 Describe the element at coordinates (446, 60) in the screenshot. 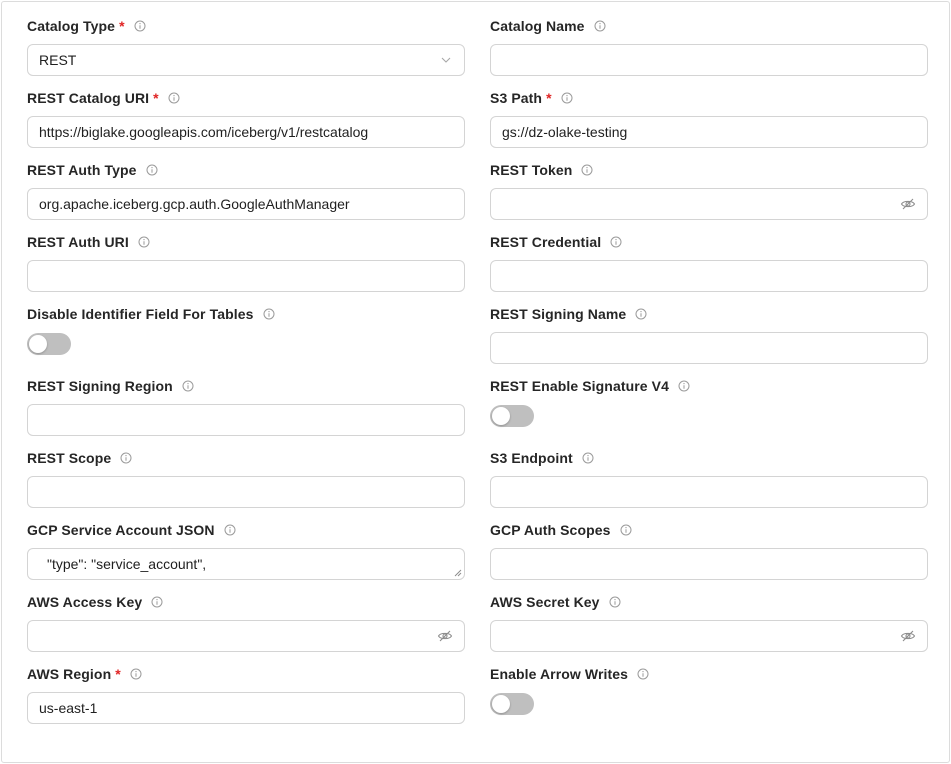

I see `chevron-down-icon` at that location.